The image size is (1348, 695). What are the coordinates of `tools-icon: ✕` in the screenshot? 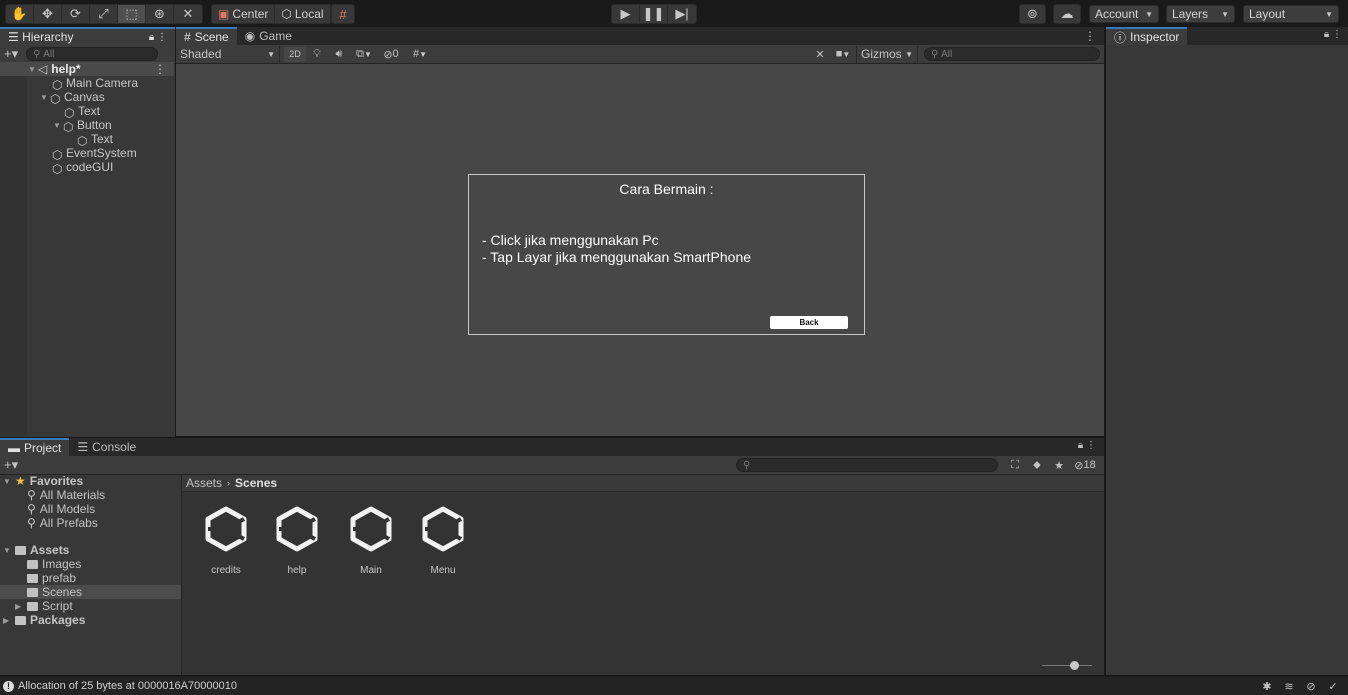 It's located at (820, 54).